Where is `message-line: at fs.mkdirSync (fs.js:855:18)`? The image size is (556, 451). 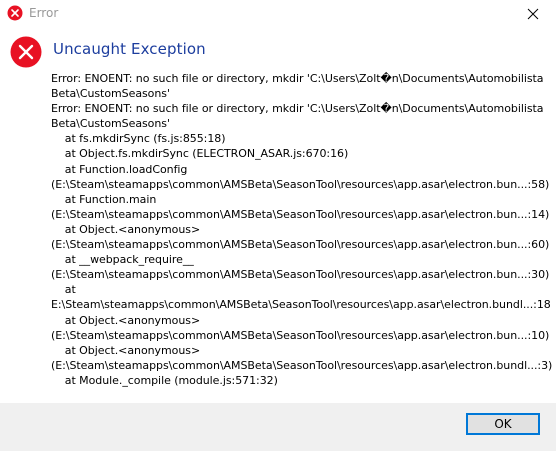
message-line: at fs.mkdirSync (fs.js:855:18) is located at coordinates (138, 139).